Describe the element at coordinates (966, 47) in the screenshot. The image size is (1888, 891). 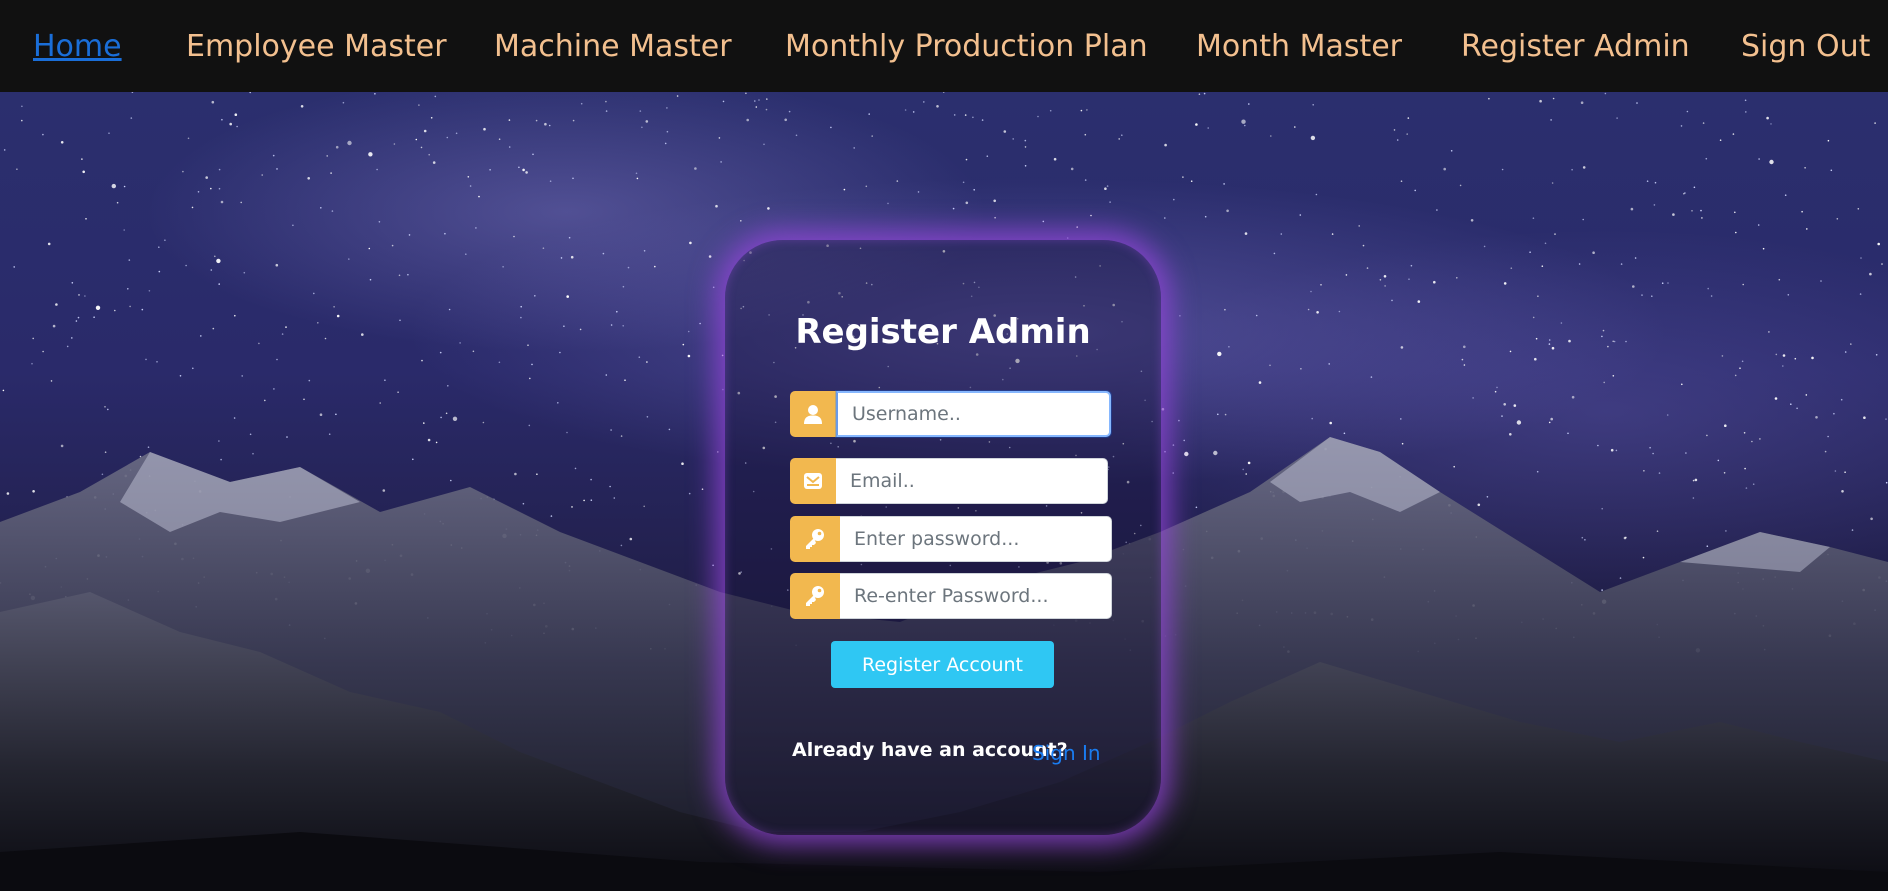
I see `nav-monthly-production-plan-link: Monthly Production Plan` at that location.